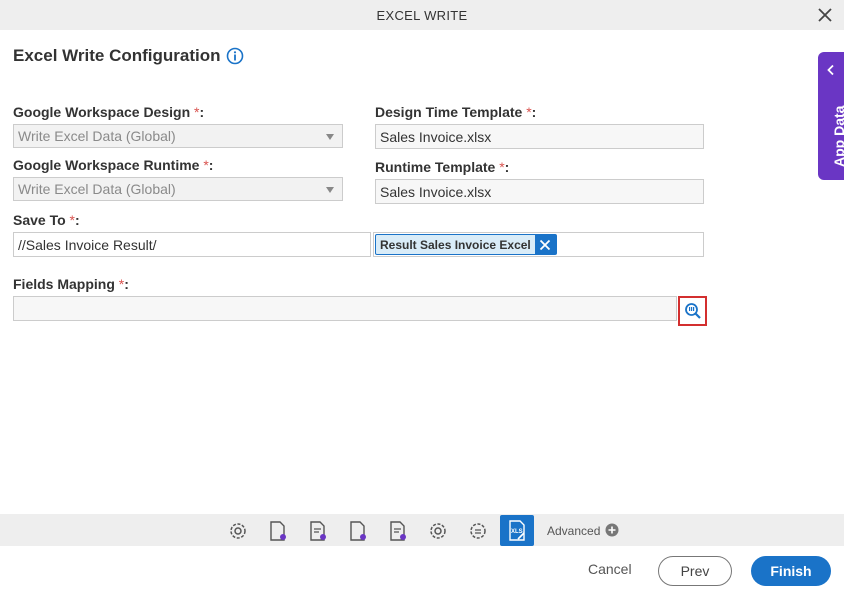 The width and height of the screenshot is (844, 594). I want to click on cancel-button: Cancel, so click(610, 569).